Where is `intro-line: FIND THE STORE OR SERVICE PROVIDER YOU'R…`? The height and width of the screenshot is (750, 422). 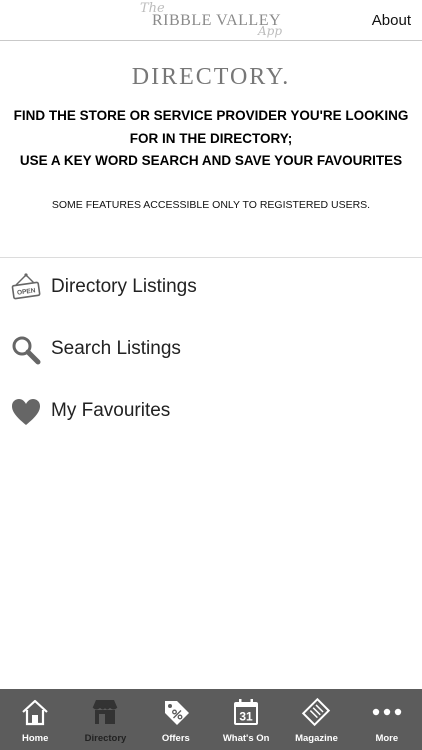
intro-line: FIND THE STORE OR SERVICE PROVIDER YOU'R… is located at coordinates (211, 115).